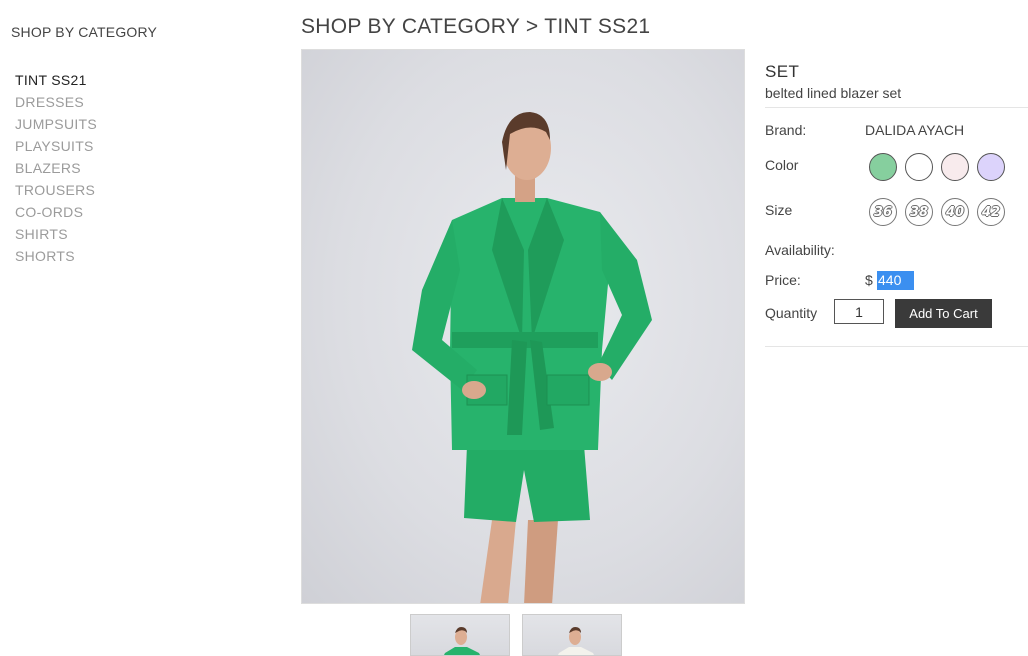  What do you see at coordinates (800, 250) in the screenshot?
I see `availability-label: Availability:` at bounding box center [800, 250].